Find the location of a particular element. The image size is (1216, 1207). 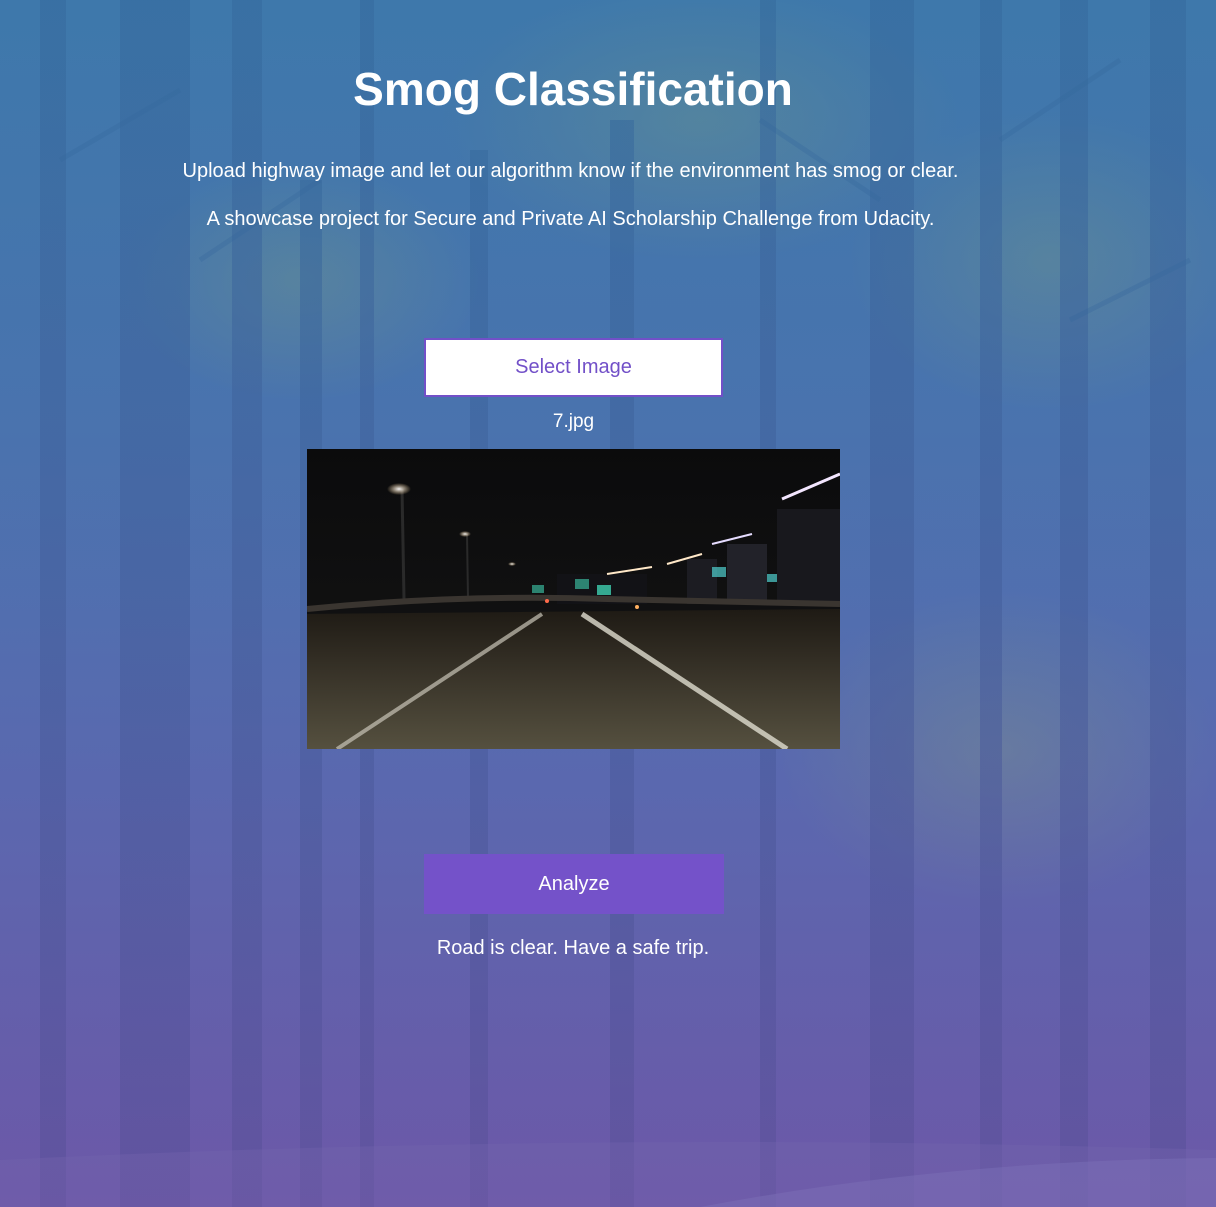

highway-night-photo-icon is located at coordinates (573, 599).